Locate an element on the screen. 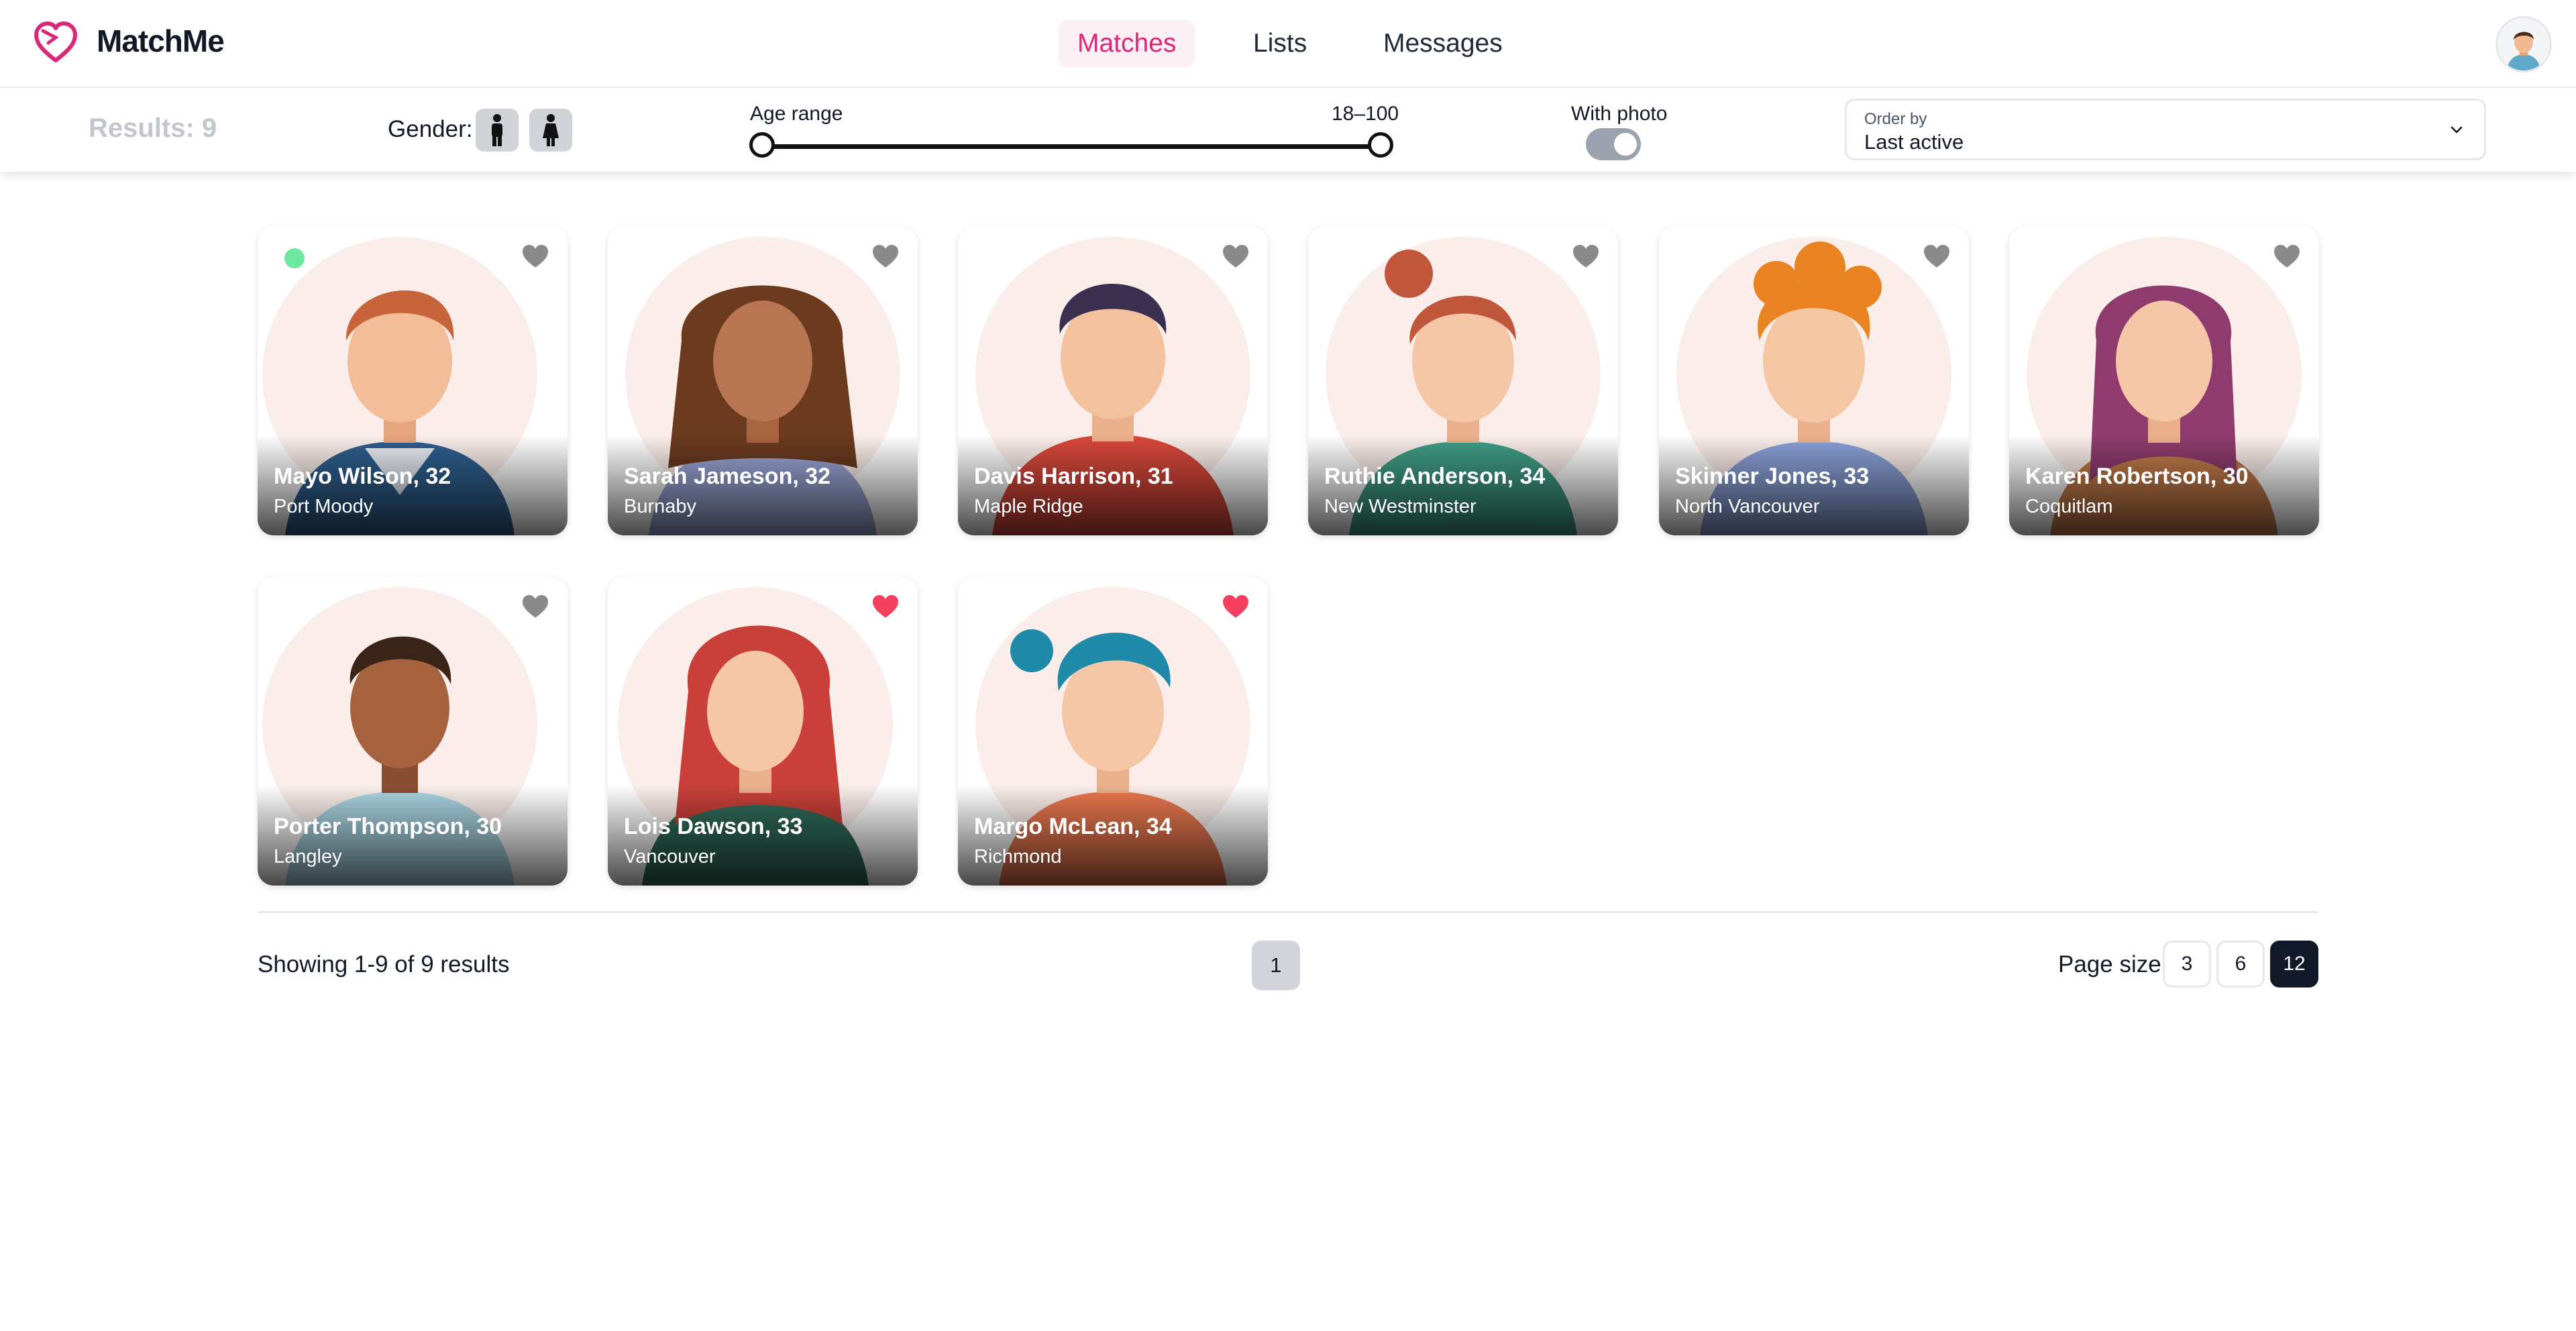  results-count: Results: 9 is located at coordinates (153, 128).